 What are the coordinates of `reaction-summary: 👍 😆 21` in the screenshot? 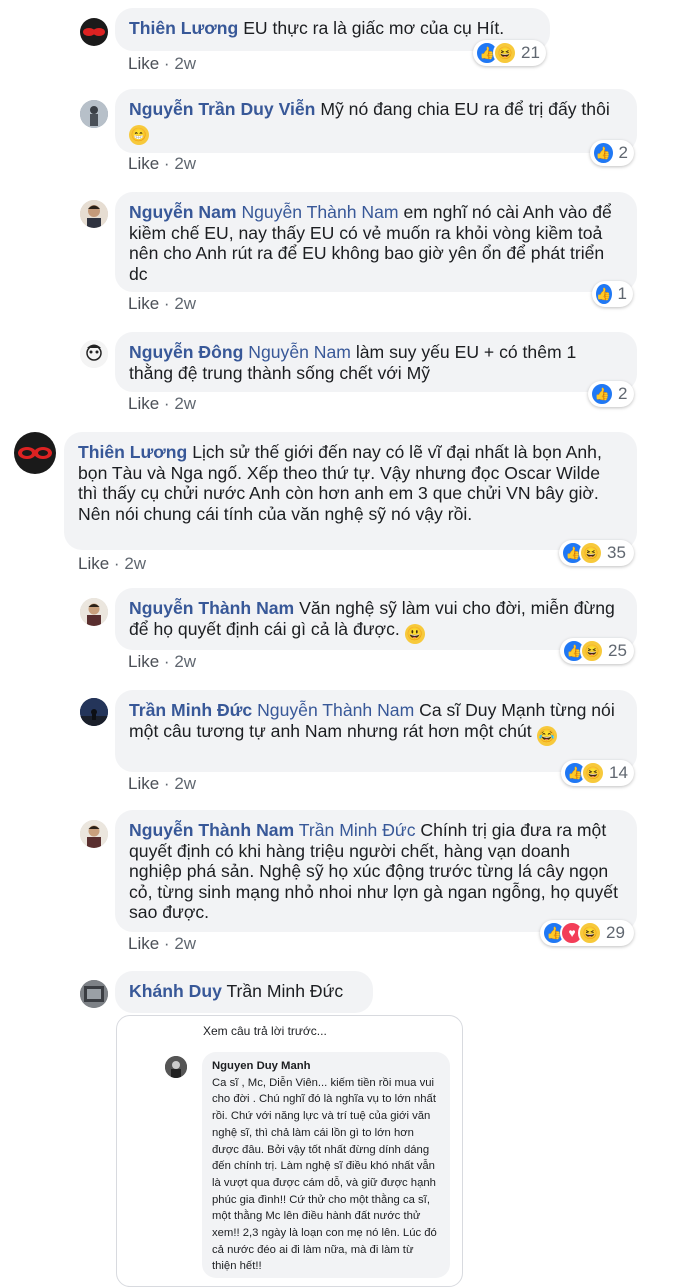 It's located at (509, 53).